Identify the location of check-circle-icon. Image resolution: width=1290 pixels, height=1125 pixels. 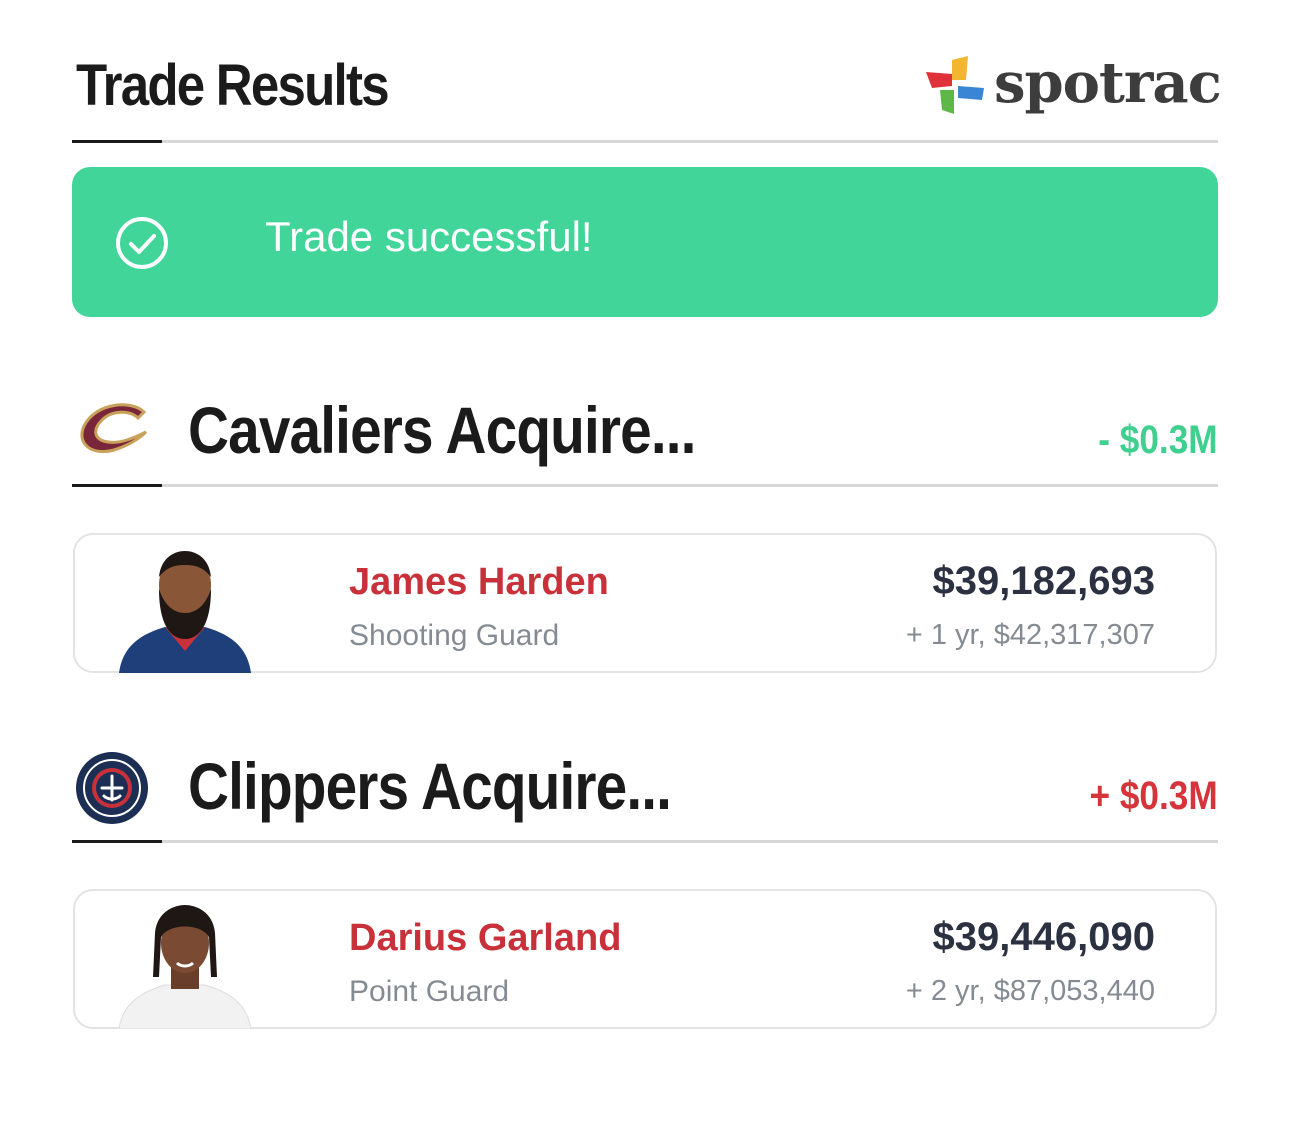
(142, 243).